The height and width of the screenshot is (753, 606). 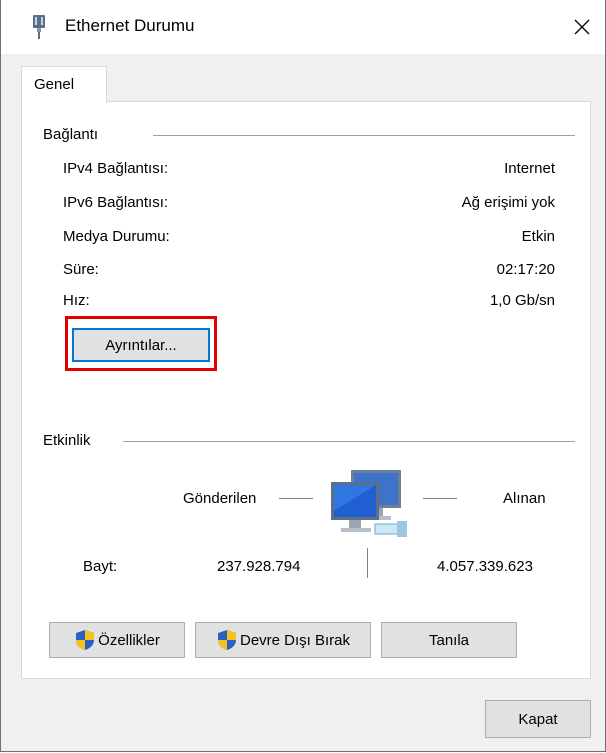 I want to click on activity-separator, so click(x=367, y=563).